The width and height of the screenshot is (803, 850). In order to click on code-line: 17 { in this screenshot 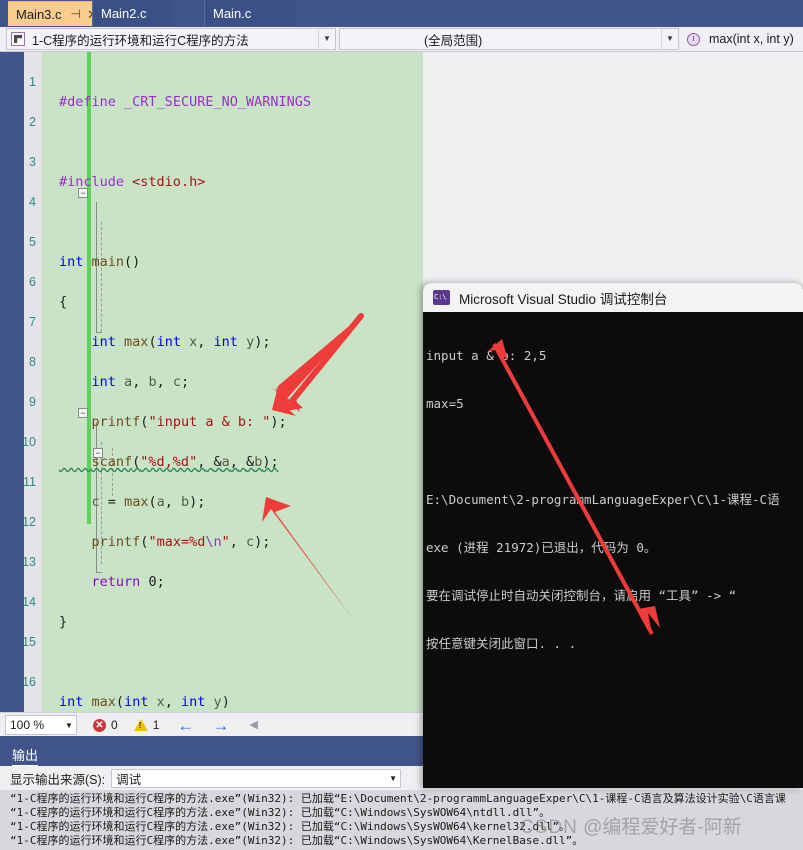, I will do `click(232, 702)`.